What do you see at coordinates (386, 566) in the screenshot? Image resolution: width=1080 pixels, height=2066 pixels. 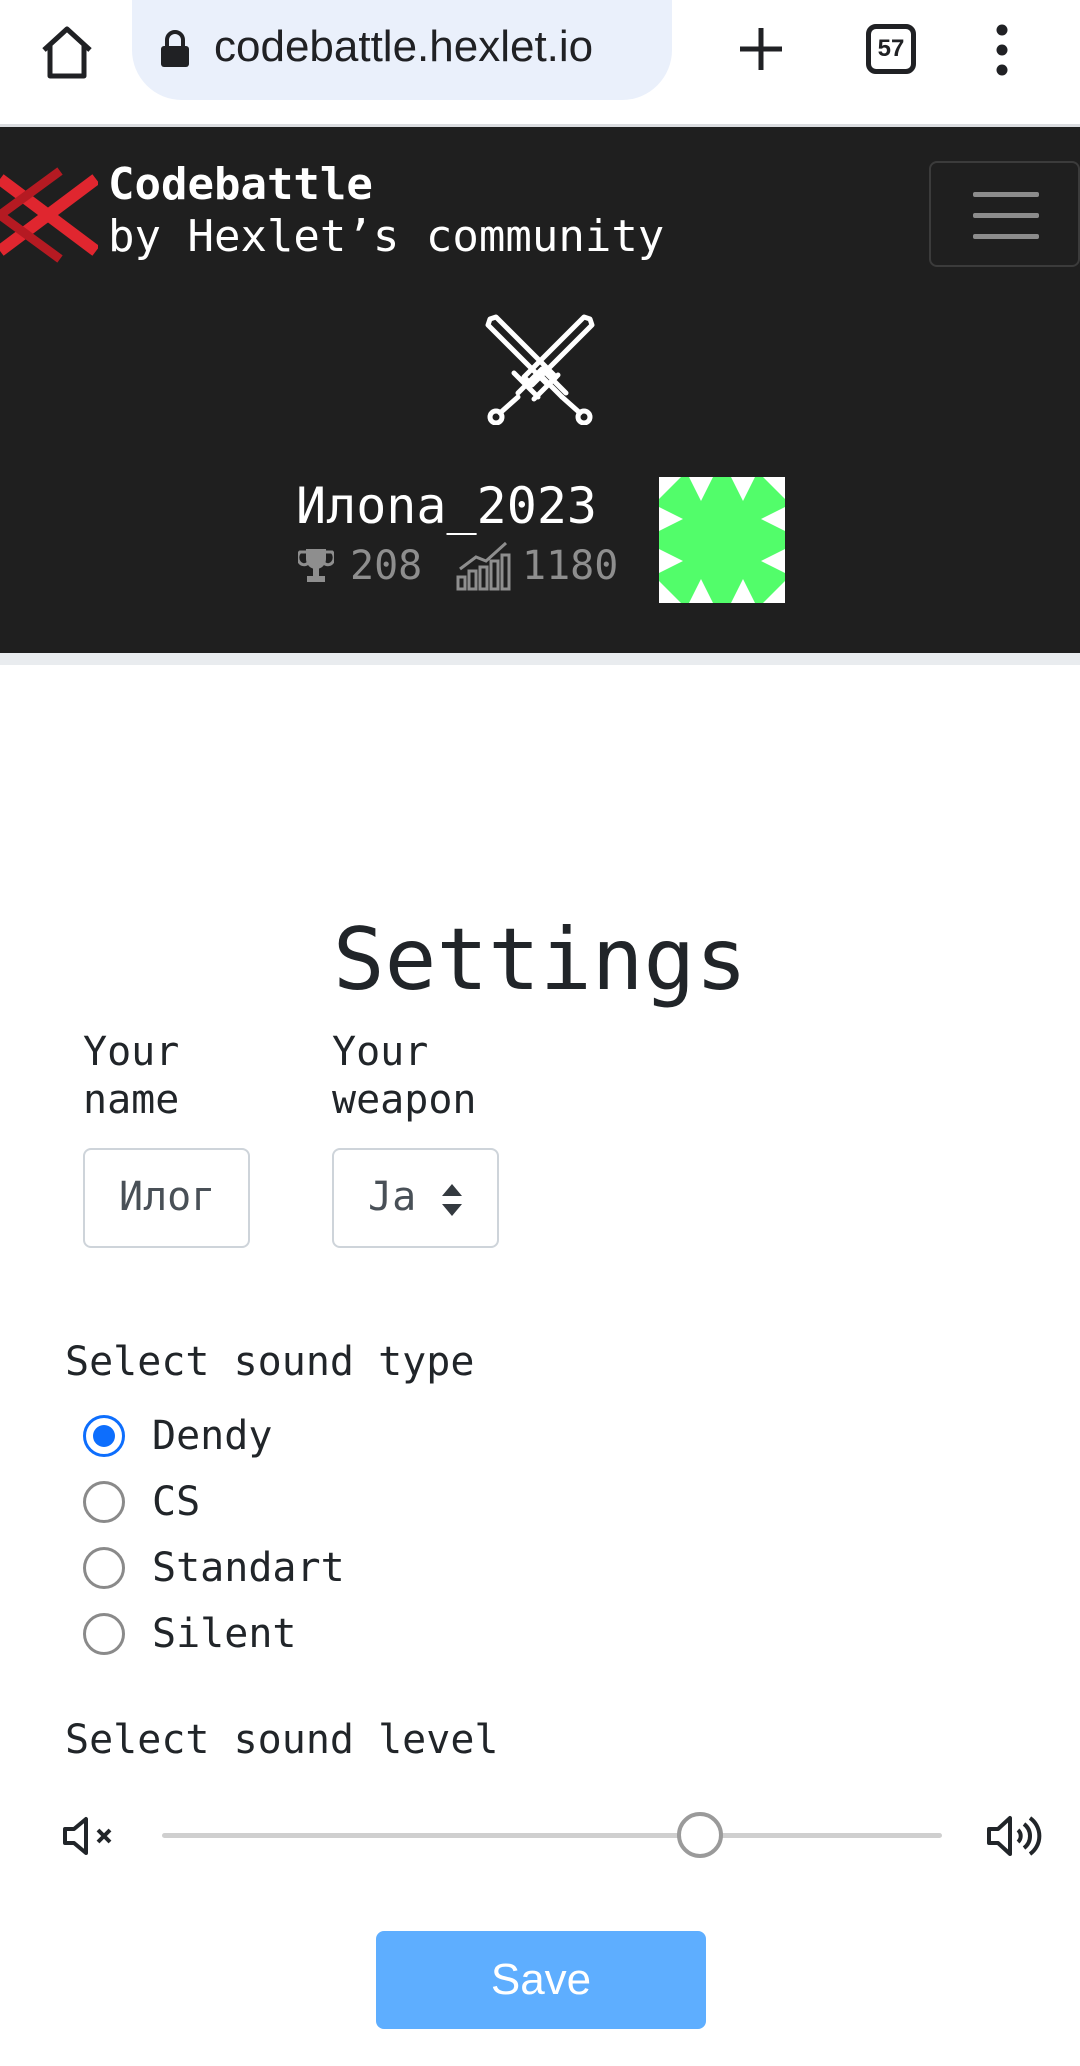 I see `rank-value: 208` at bounding box center [386, 566].